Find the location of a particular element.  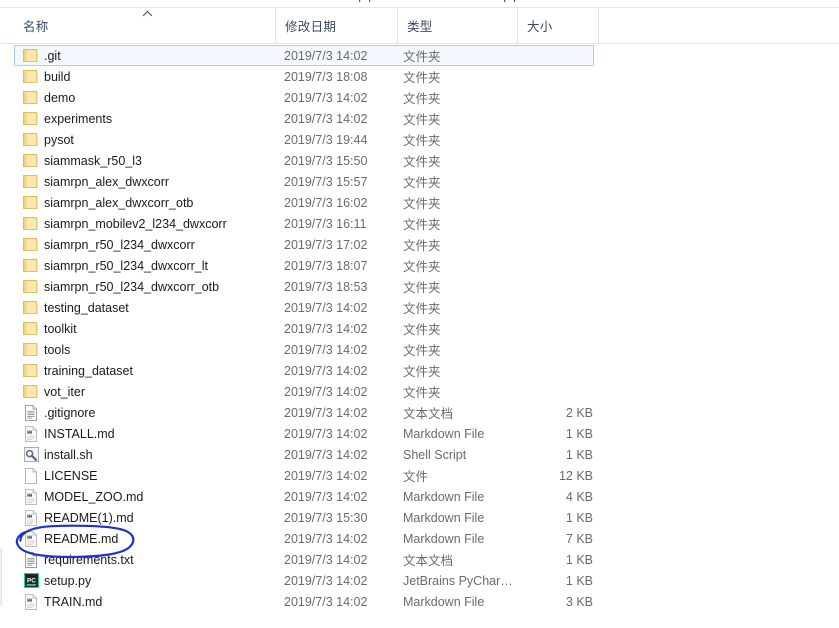

file-name-cell: siamrpn_mobilev2_l234_dwxcorr is located at coordinates (135, 223).